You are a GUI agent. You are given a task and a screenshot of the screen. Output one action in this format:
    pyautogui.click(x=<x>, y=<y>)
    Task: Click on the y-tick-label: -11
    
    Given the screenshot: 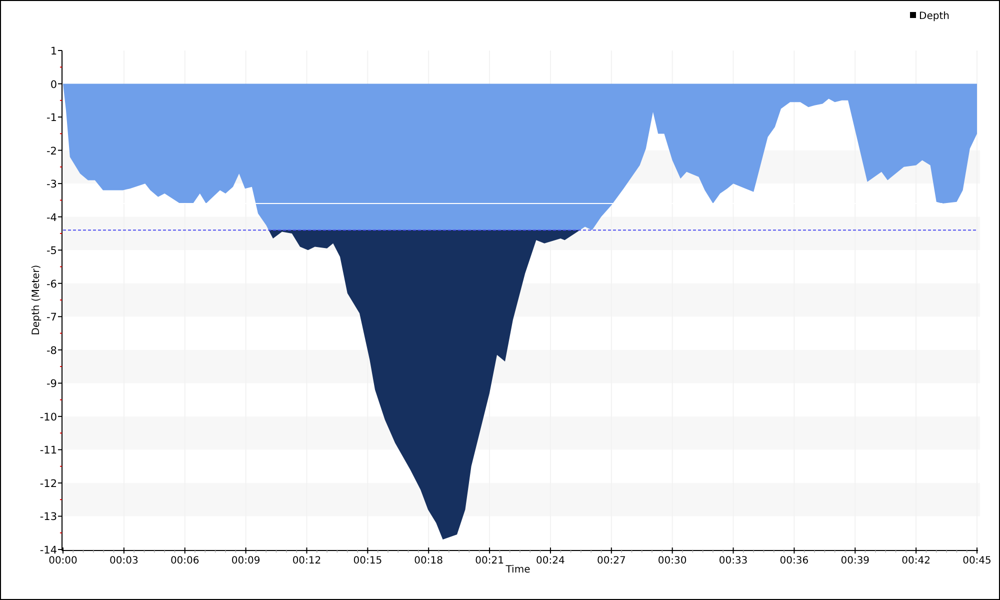 What is the action you would take?
    pyautogui.click(x=48, y=450)
    